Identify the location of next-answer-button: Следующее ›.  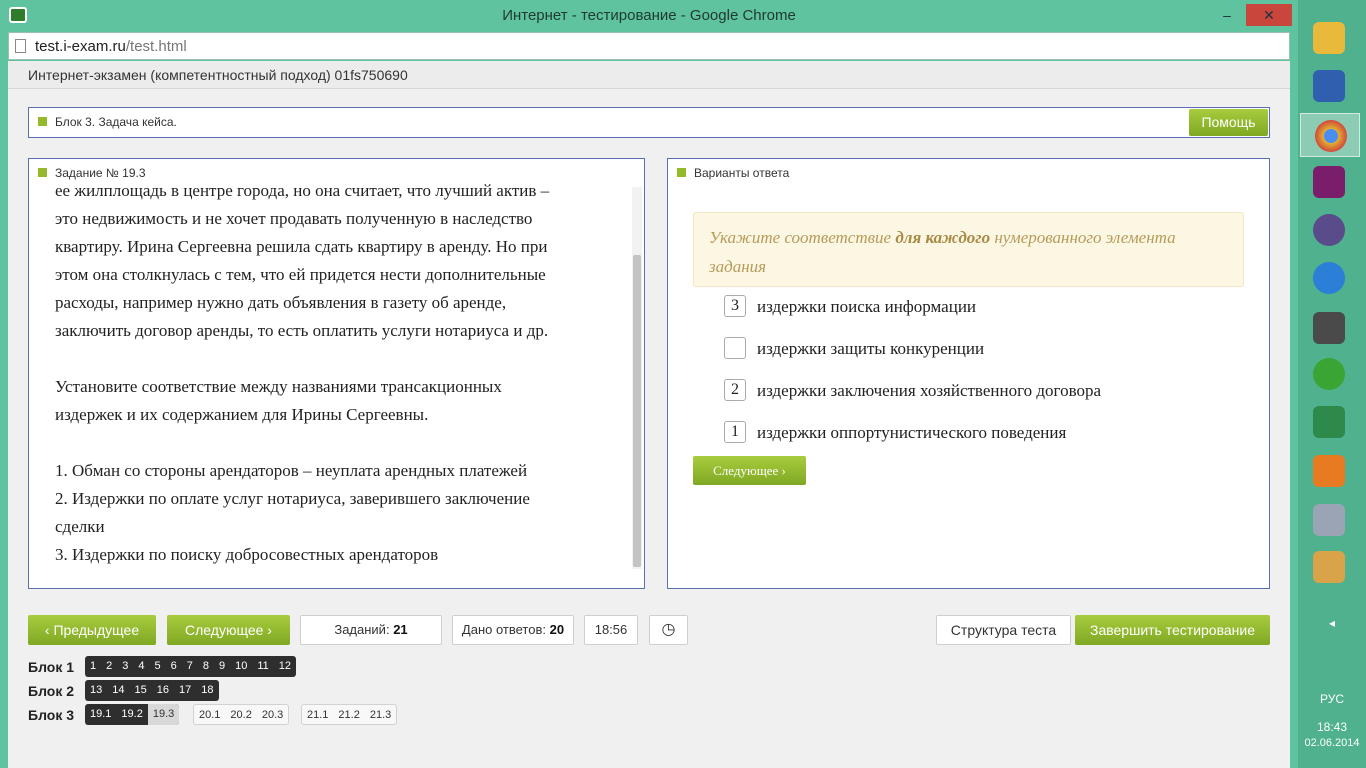
(749, 470).